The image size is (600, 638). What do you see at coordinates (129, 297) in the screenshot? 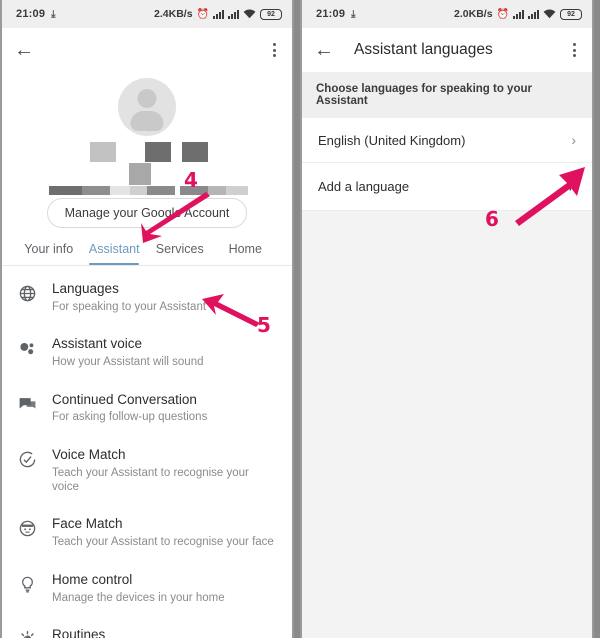
I see `settings-row-text: Languages For speaking to your Assistant` at bounding box center [129, 297].